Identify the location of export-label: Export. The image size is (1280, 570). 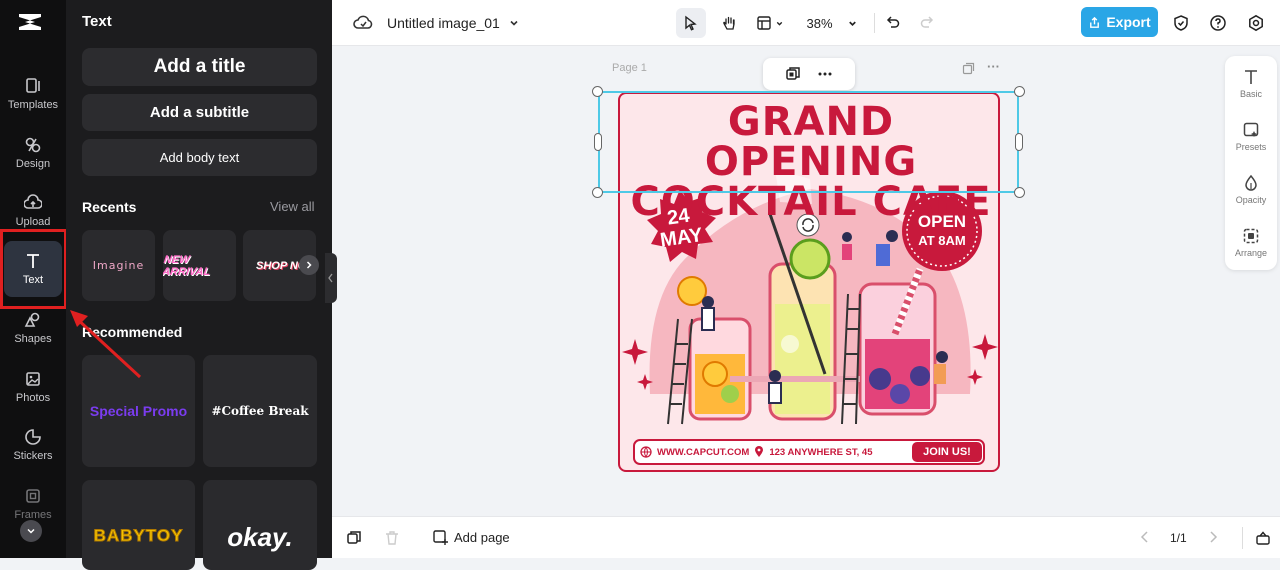
(1128, 22).